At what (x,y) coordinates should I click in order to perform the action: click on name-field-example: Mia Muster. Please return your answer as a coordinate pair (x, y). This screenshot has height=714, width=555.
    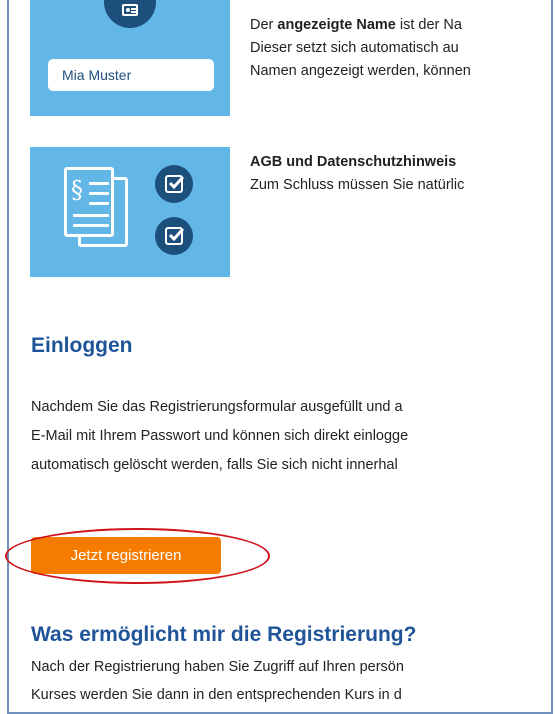
    Looking at the image, I should click on (131, 75).